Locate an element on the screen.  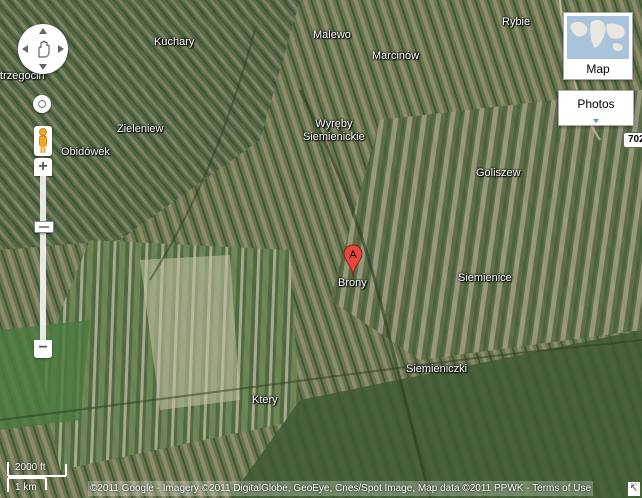
pan-control is located at coordinates (43, 49).